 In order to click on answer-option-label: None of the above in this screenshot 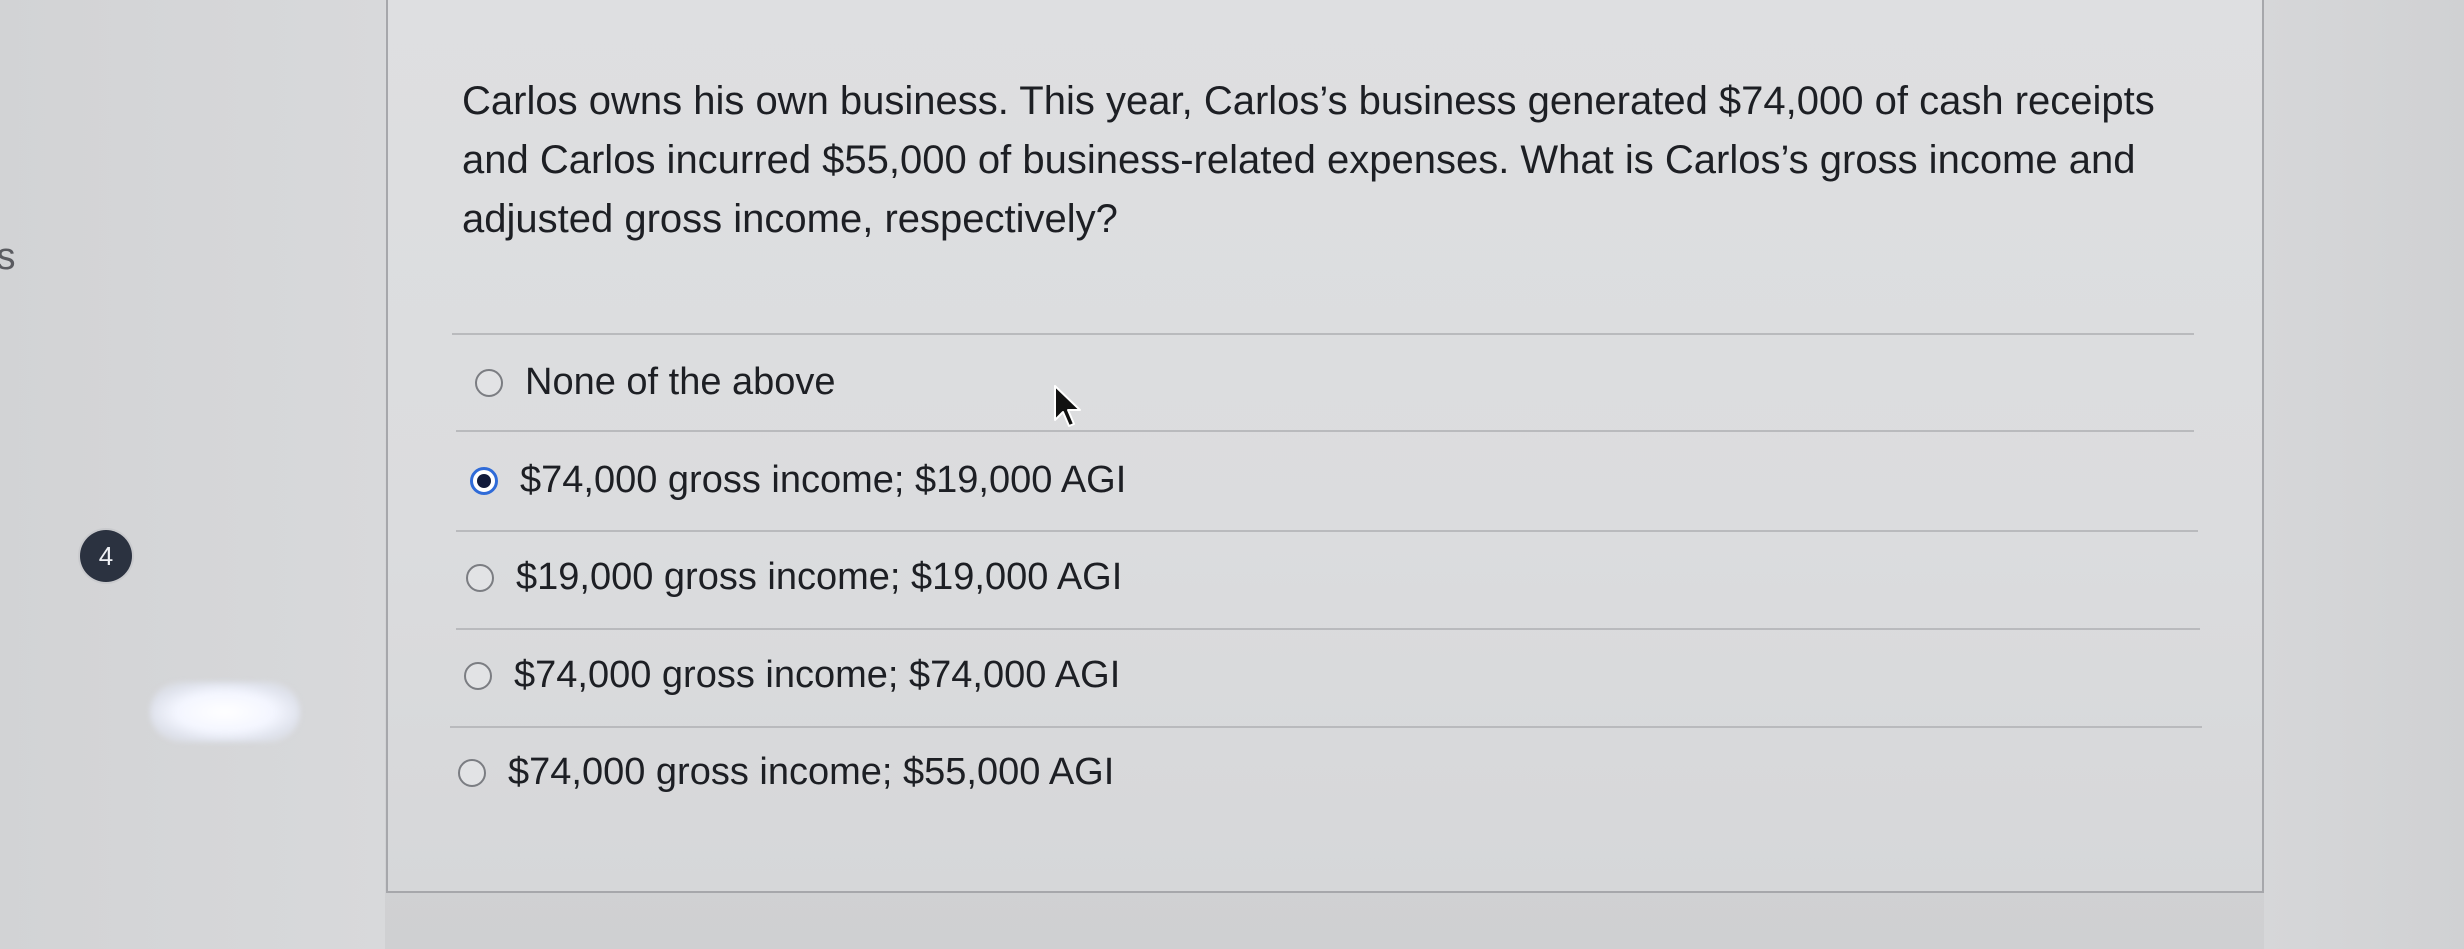, I will do `click(680, 382)`.